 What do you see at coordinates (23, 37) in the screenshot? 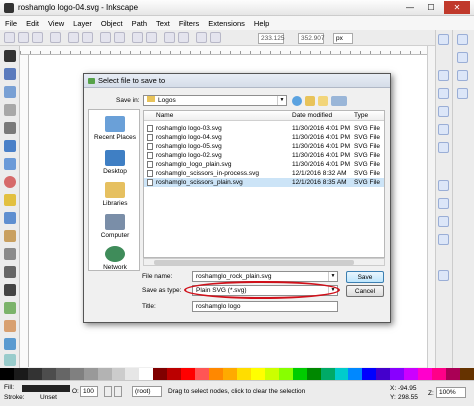
I see `open-icon` at bounding box center [23, 37].